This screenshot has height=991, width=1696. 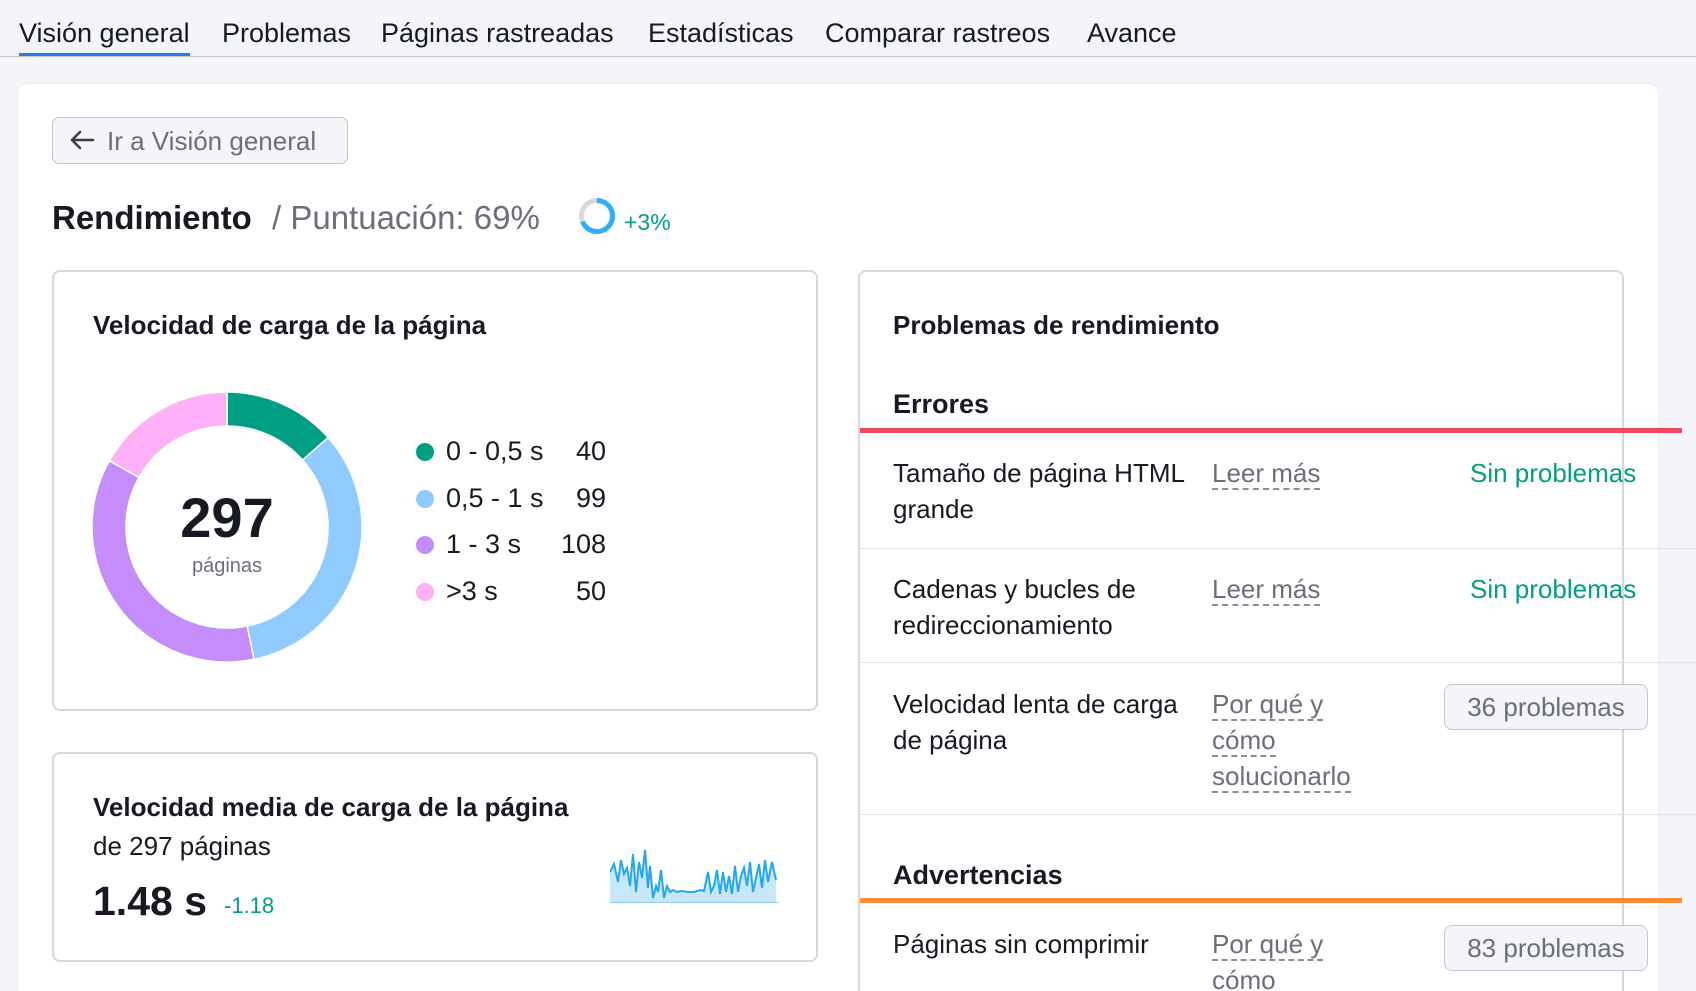 I want to click on legend-item: 1 - 3 s 108, so click(x=511, y=544).